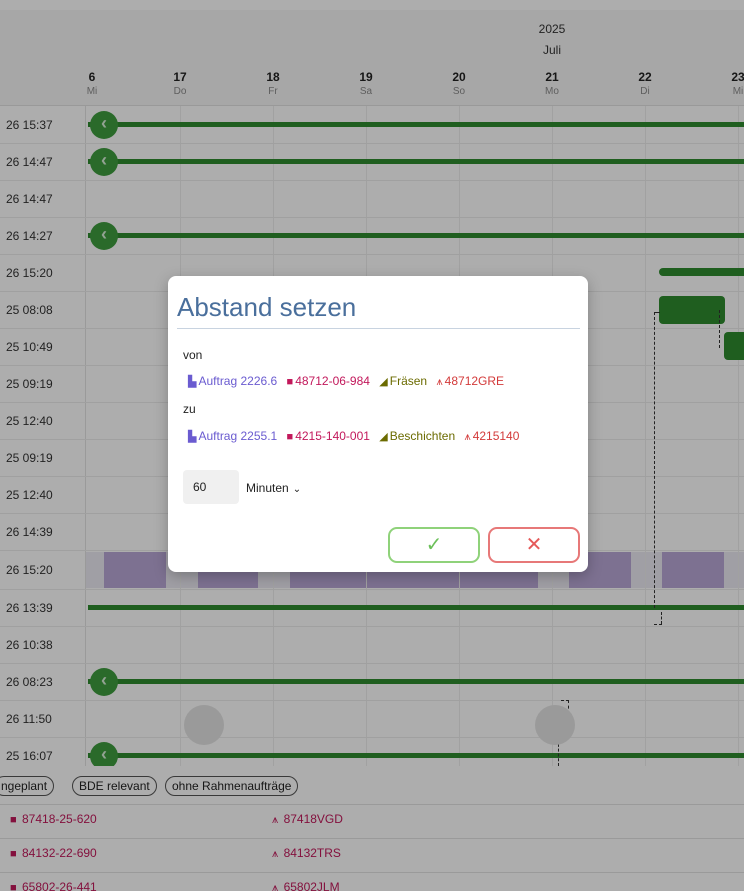  What do you see at coordinates (496, 436) in the screenshot?
I see `part-number: 4215140` at bounding box center [496, 436].